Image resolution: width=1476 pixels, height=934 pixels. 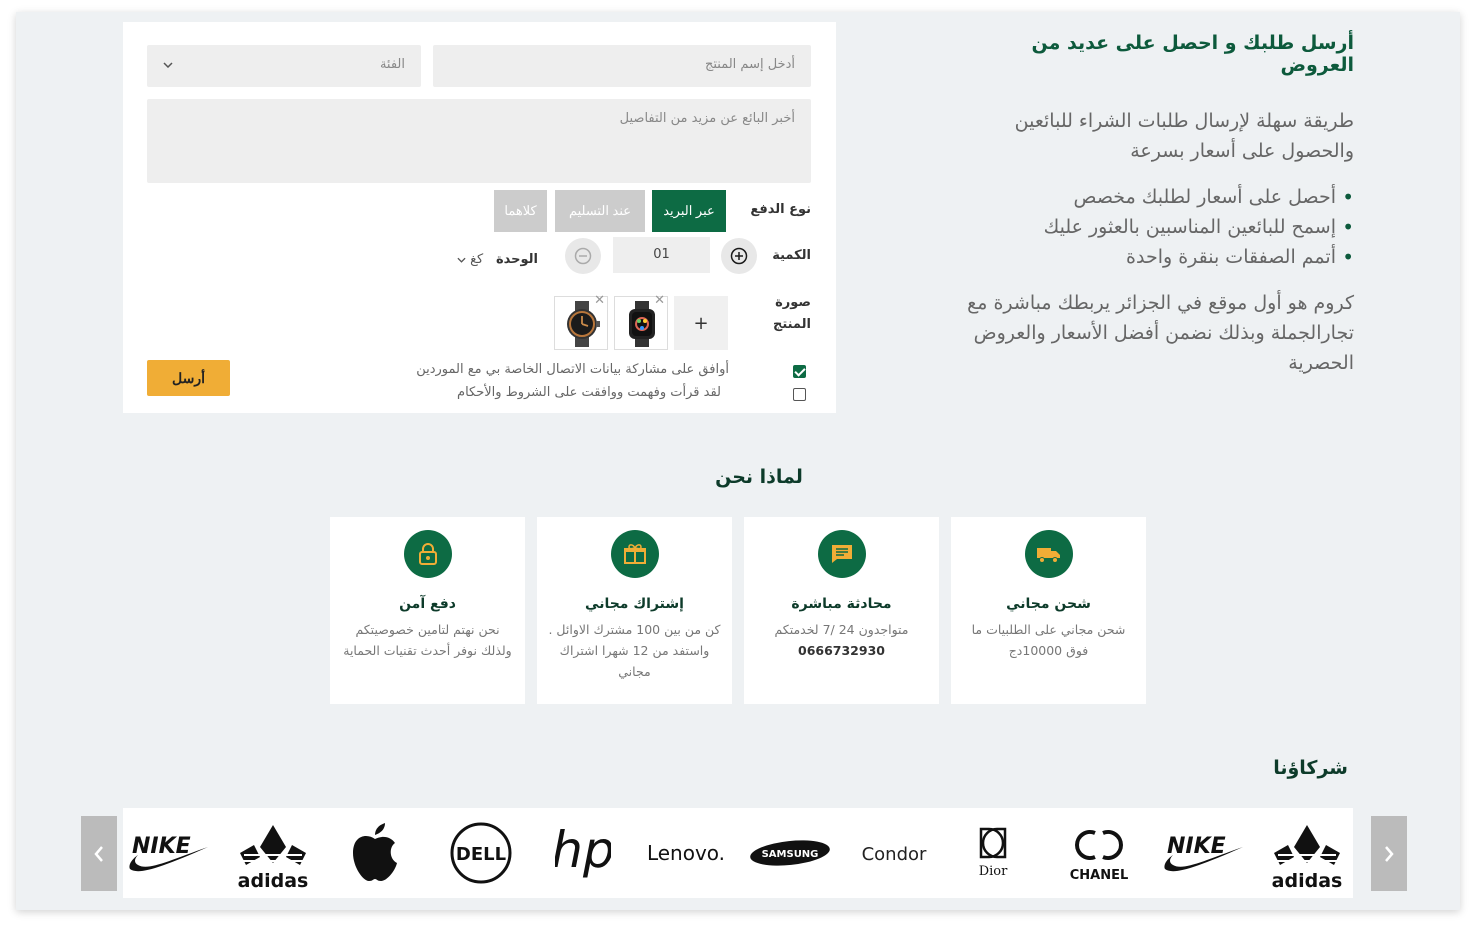 I want to click on unit-select: كغ, so click(x=470, y=259).